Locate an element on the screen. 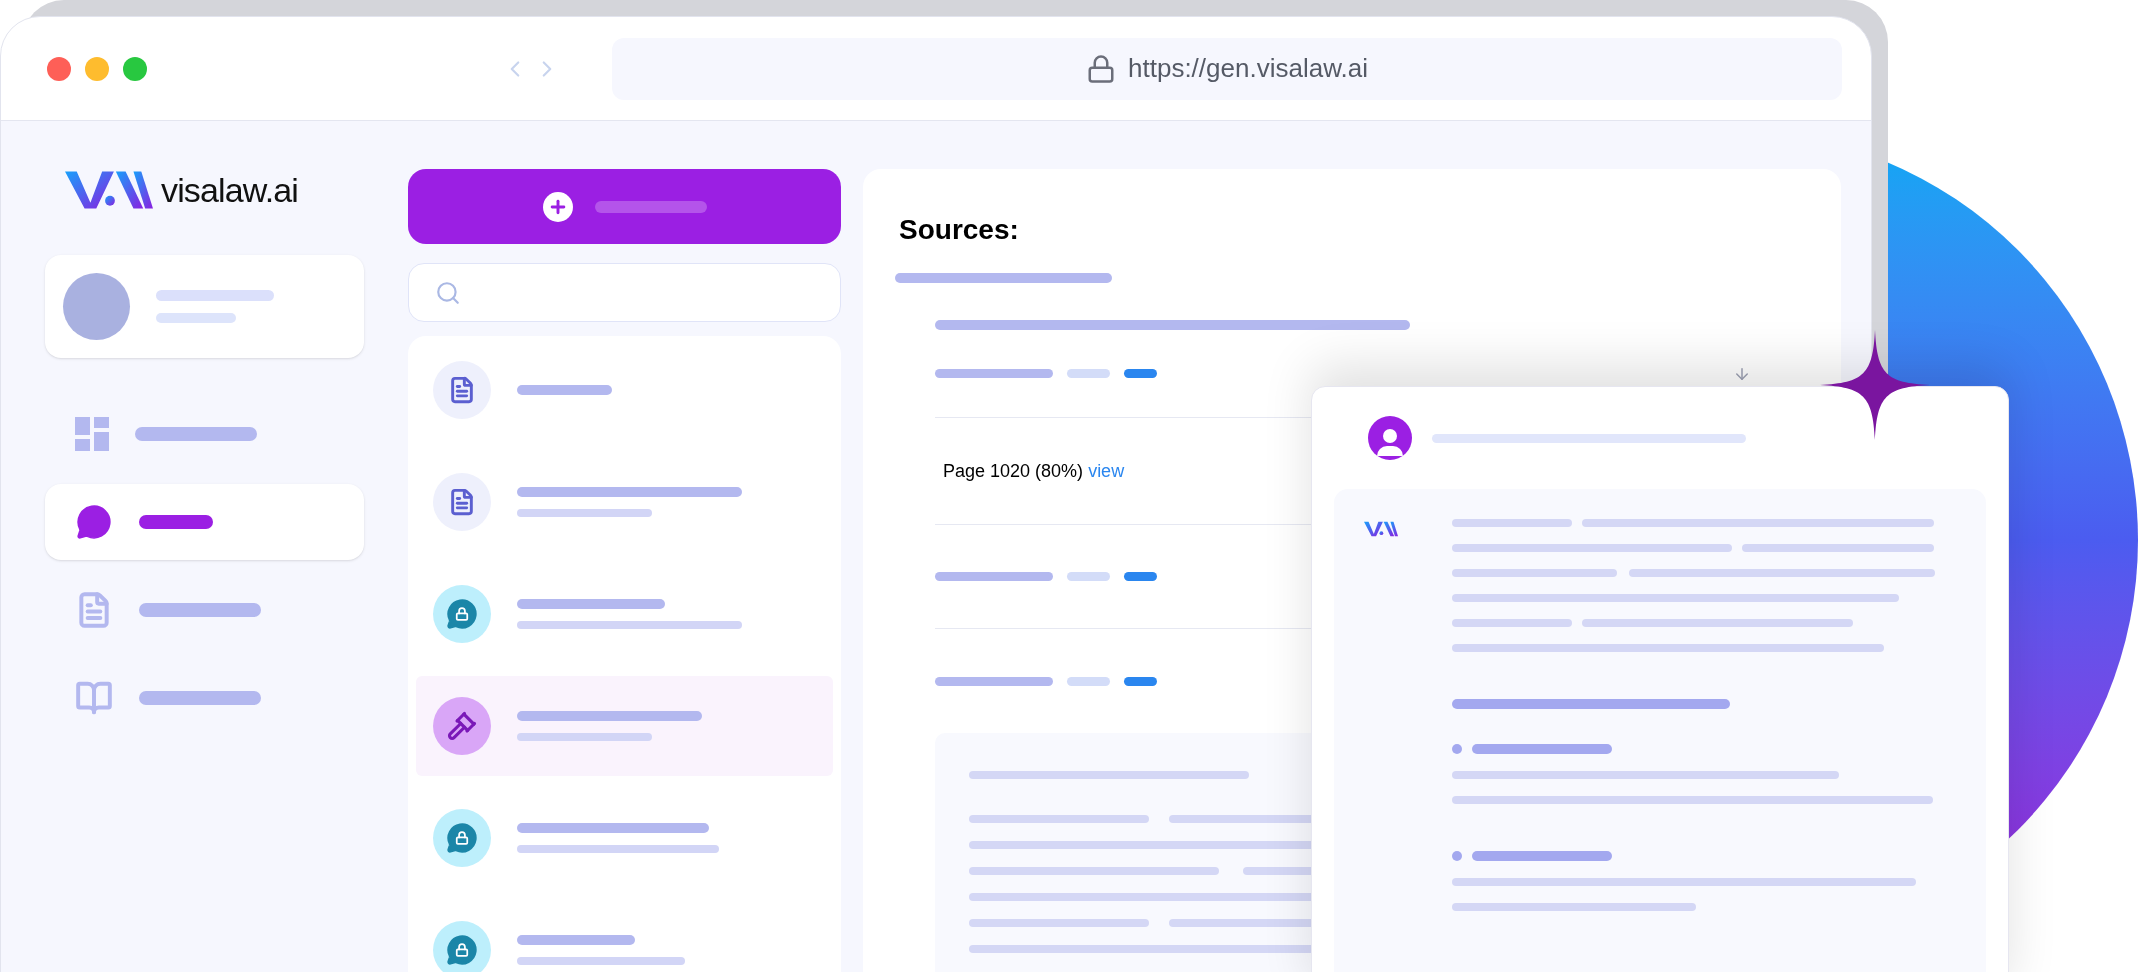 The height and width of the screenshot is (972, 2139). logo-text: visalaw.ai is located at coordinates (229, 190).